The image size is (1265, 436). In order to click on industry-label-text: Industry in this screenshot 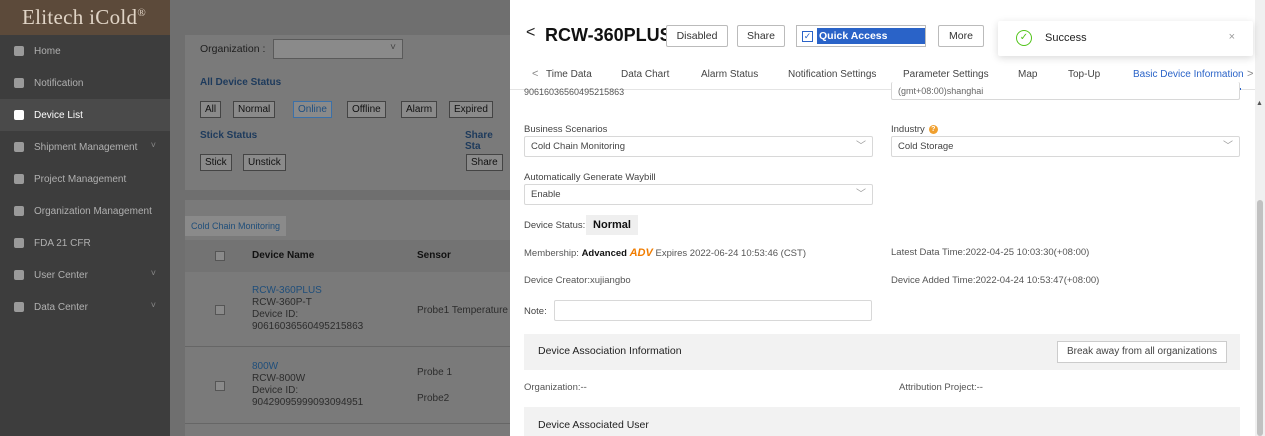, I will do `click(908, 129)`.